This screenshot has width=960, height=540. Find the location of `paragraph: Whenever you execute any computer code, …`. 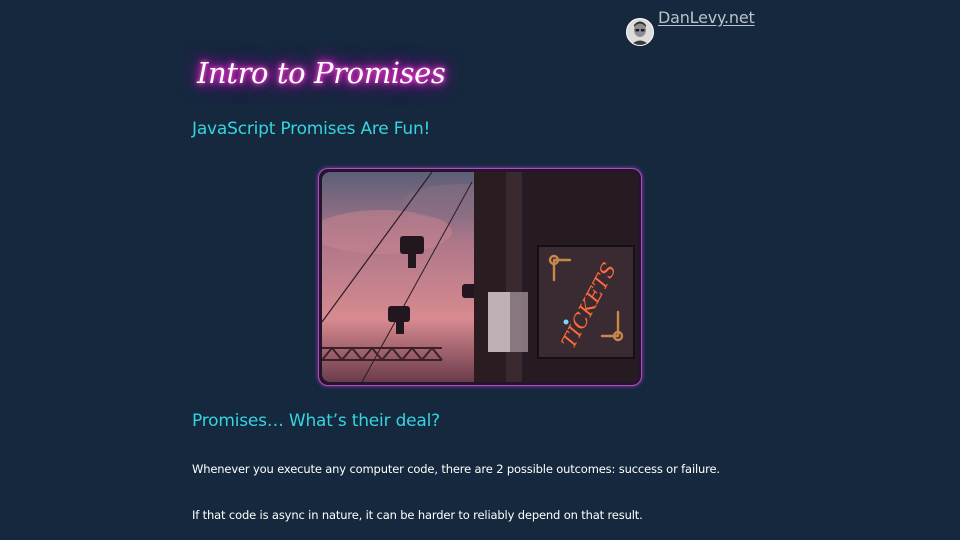

paragraph: Whenever you execute any computer code, … is located at coordinates (456, 469).